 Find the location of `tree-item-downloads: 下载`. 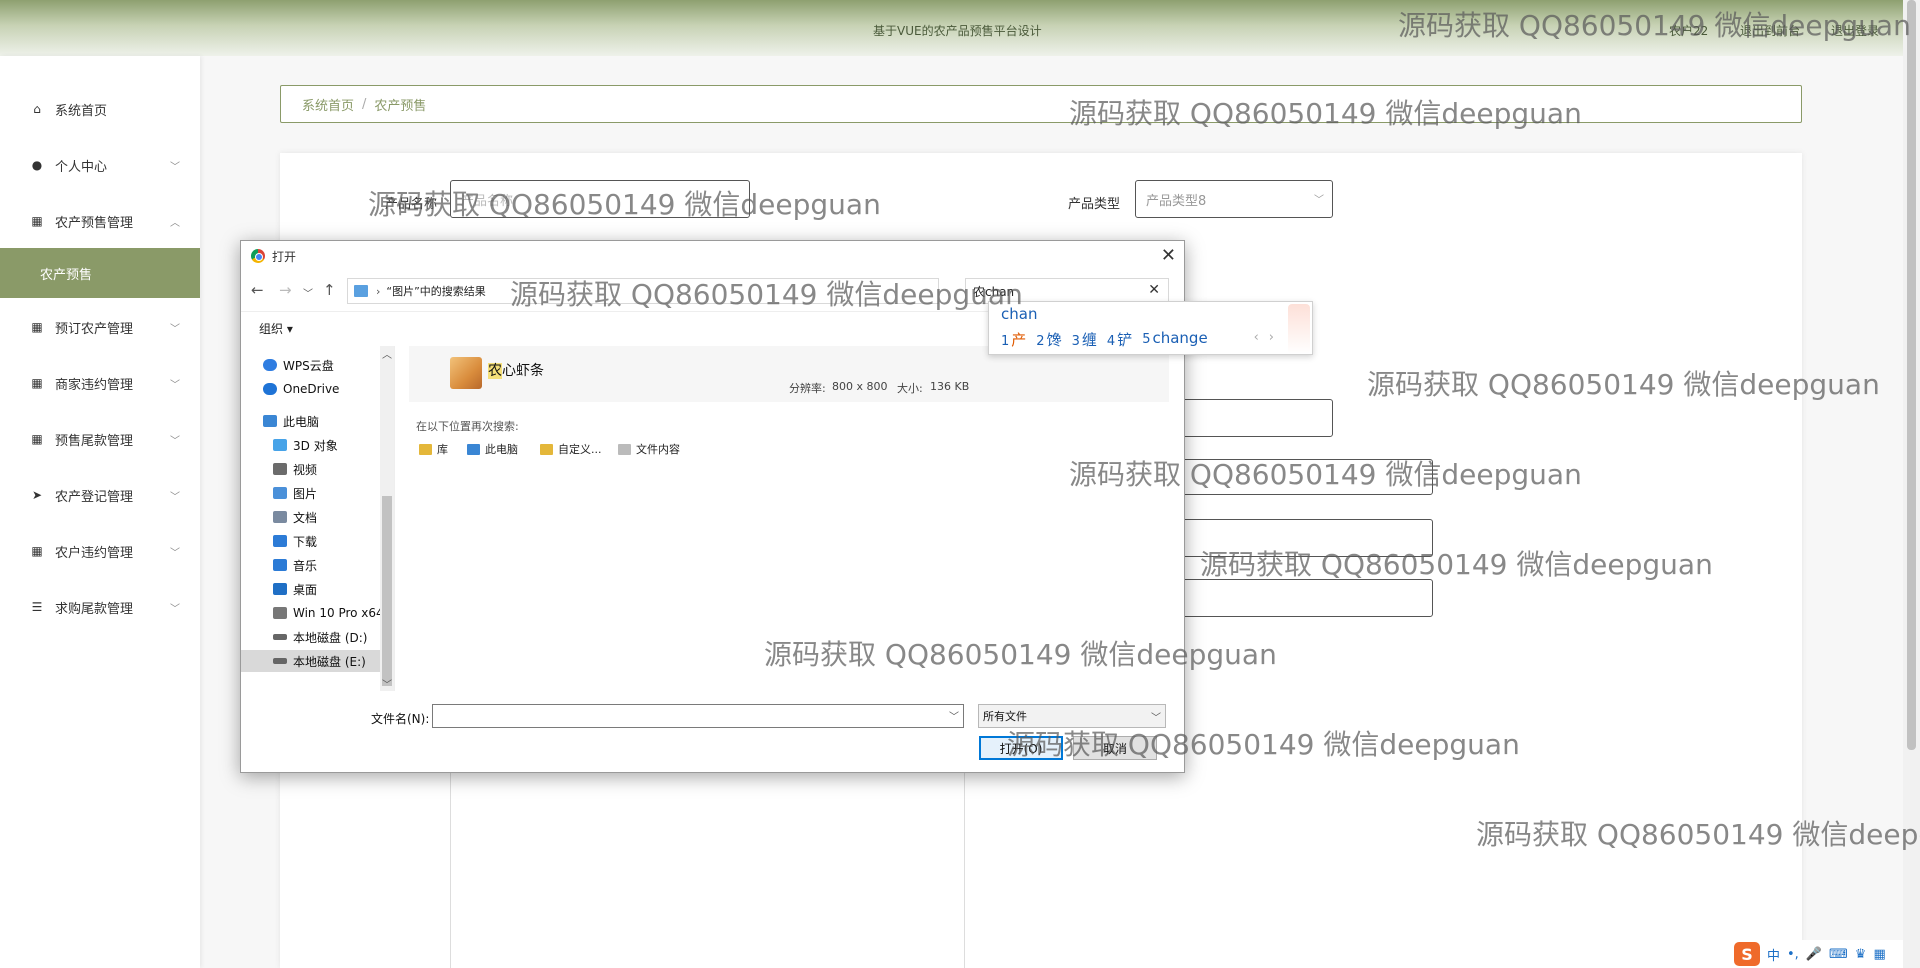

tree-item-downloads: 下载 is located at coordinates (295, 541).